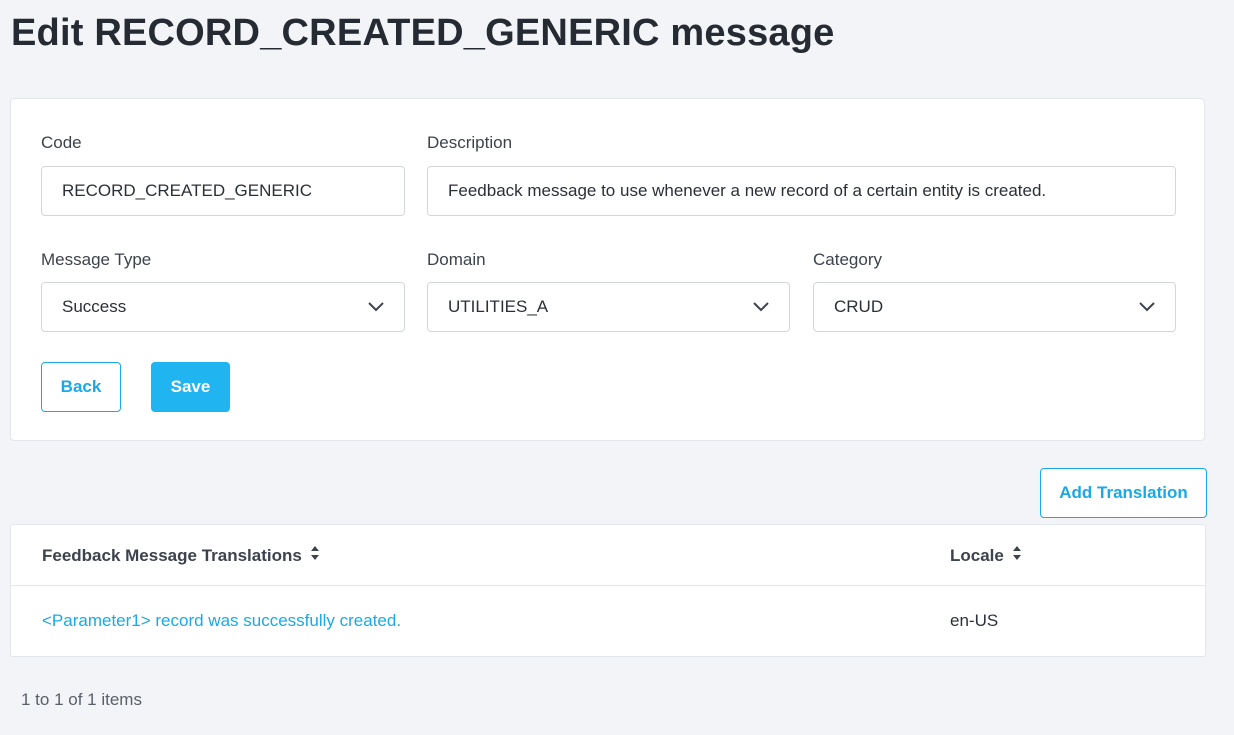 This screenshot has width=1234, height=735. I want to click on message-type-value: Success, so click(94, 306).